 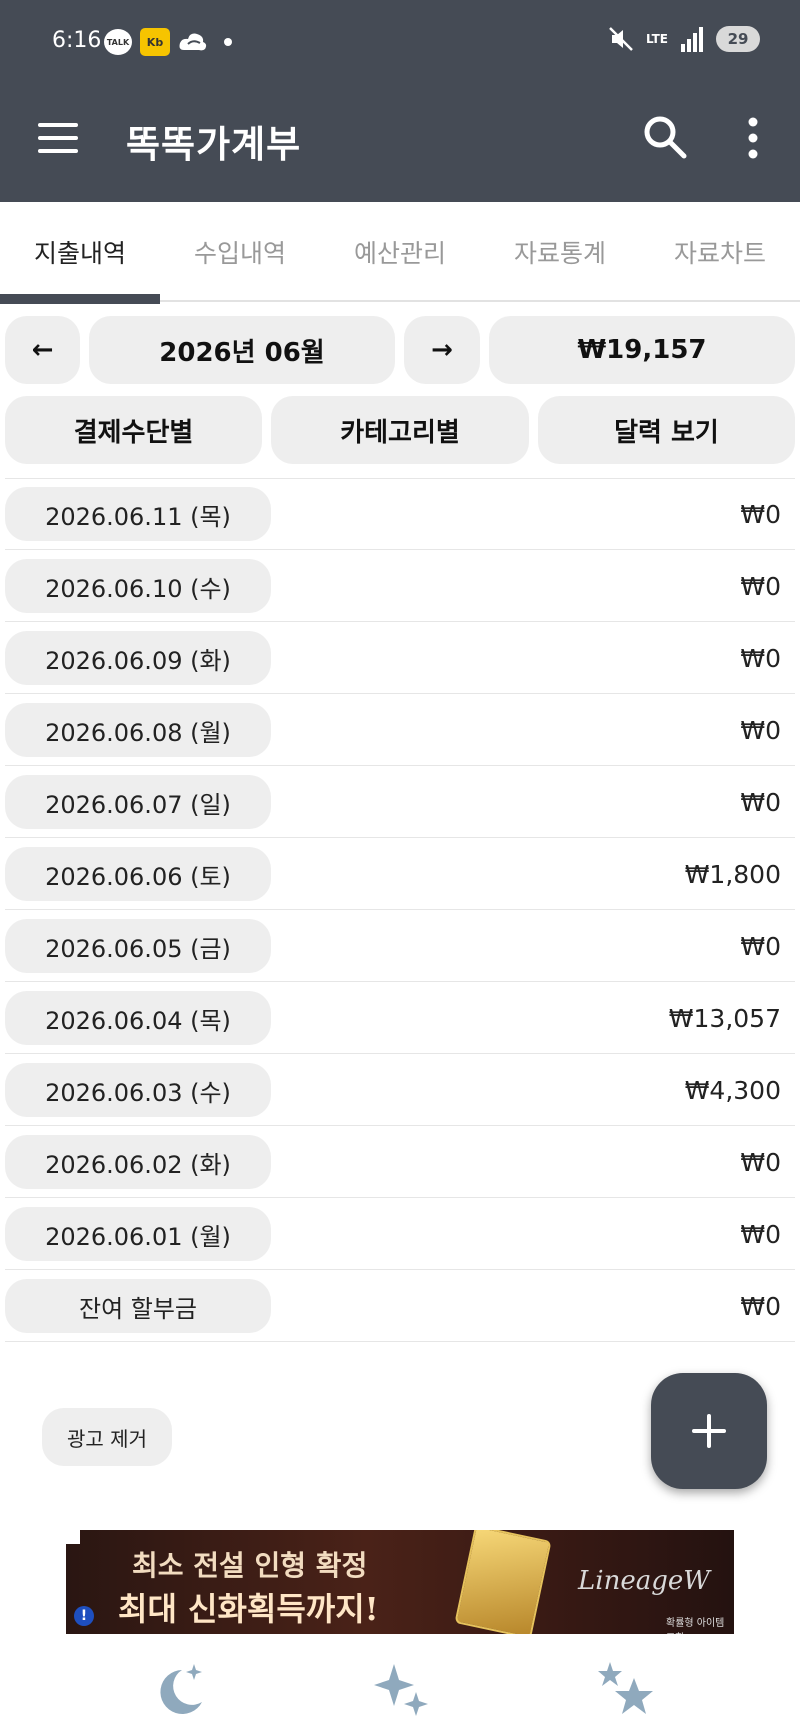 I want to click on tab-income: 수입내역, so click(x=240, y=252).